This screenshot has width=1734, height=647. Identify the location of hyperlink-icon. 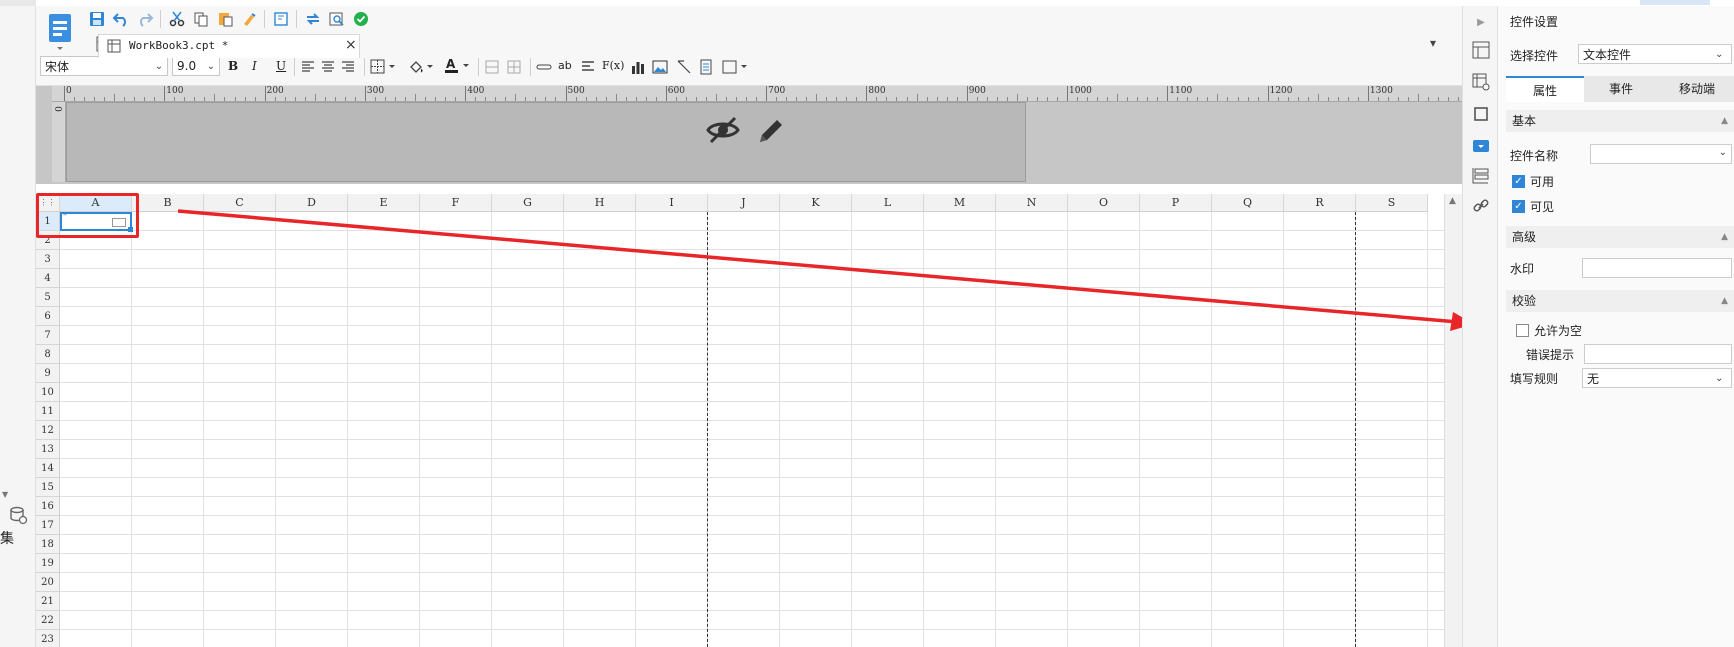
(1481, 206).